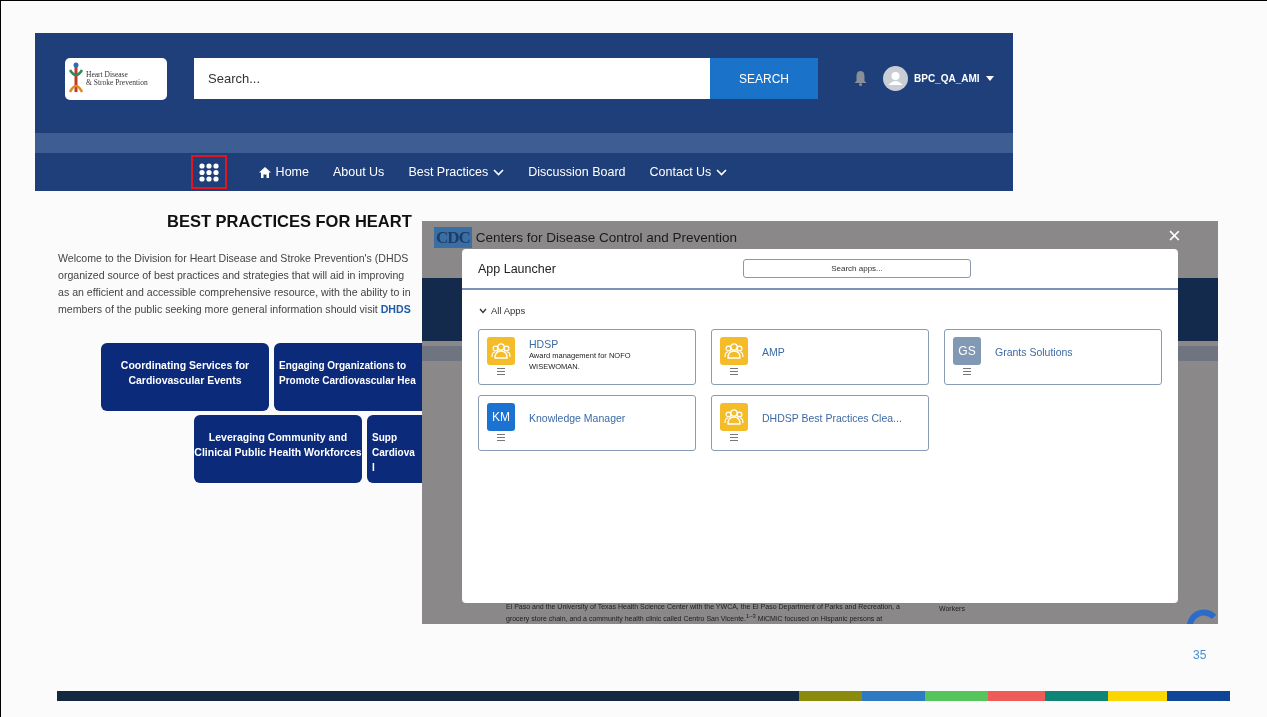 The height and width of the screenshot is (717, 1267). What do you see at coordinates (235, 284) in the screenshot?
I see `intro-paragraph: Welcome to the Division for Heart Disease and Stroke Prevention's (DHDS organized source of best practices and strategies that will aid in improving as an efficient and accessible comprehensive resource, with the ability to in members of the public seeking more general information should visit DHDS` at bounding box center [235, 284].